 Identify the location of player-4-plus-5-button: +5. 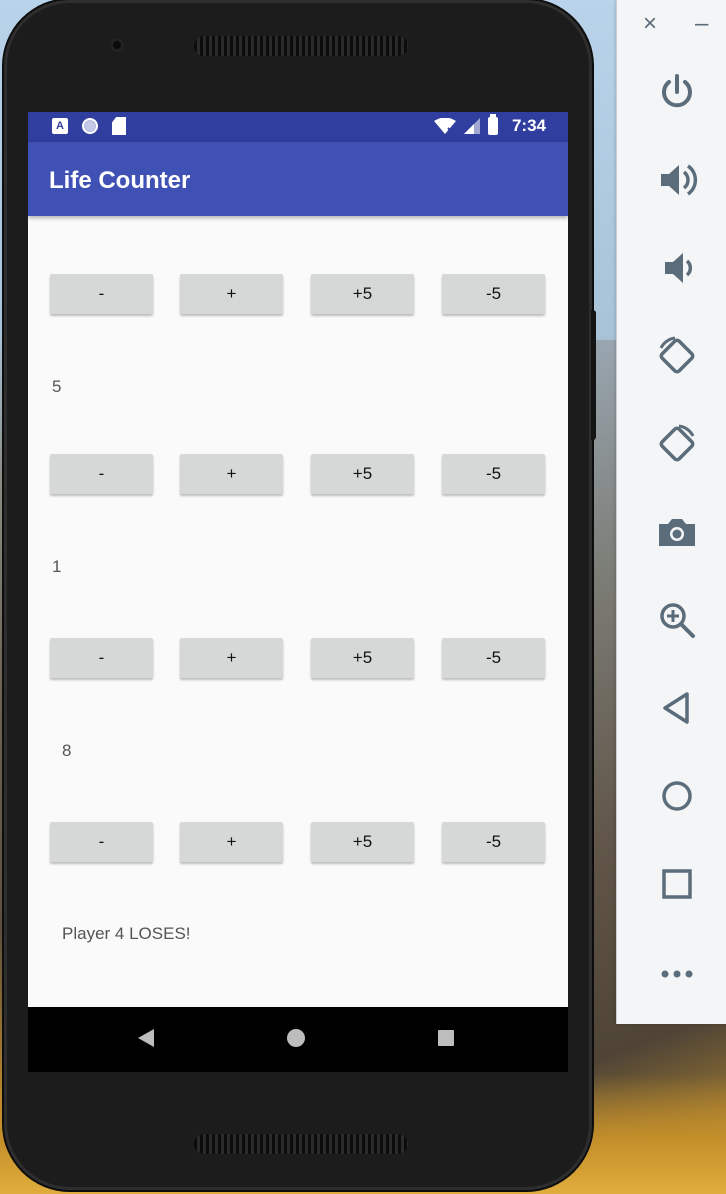
(362, 842).